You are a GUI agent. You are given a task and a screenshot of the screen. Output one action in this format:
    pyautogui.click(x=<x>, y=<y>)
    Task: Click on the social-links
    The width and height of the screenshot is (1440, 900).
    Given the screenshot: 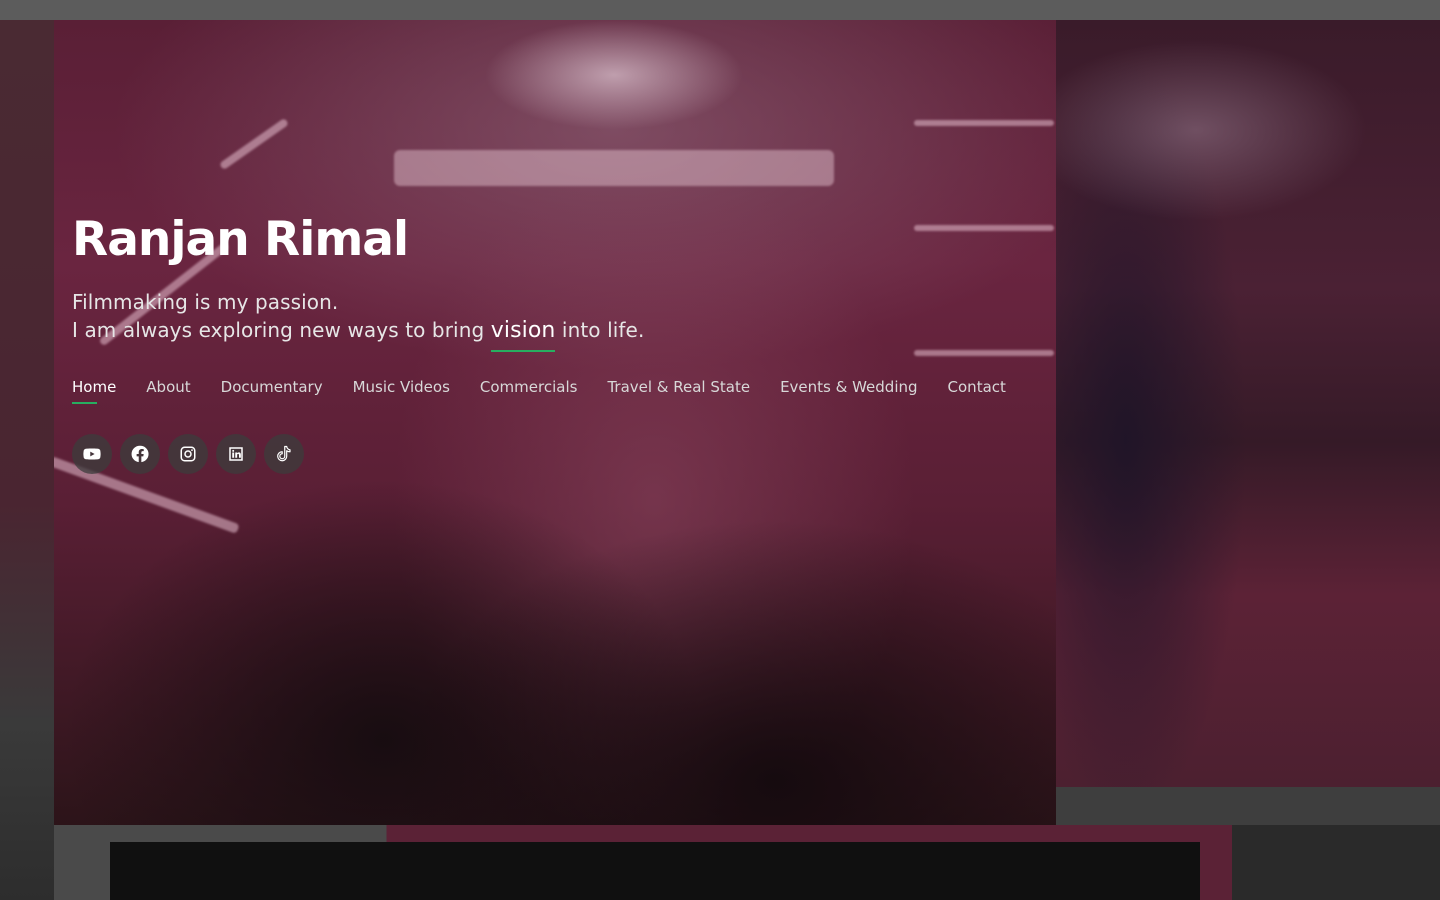 What is the action you would take?
    pyautogui.click(x=572, y=454)
    